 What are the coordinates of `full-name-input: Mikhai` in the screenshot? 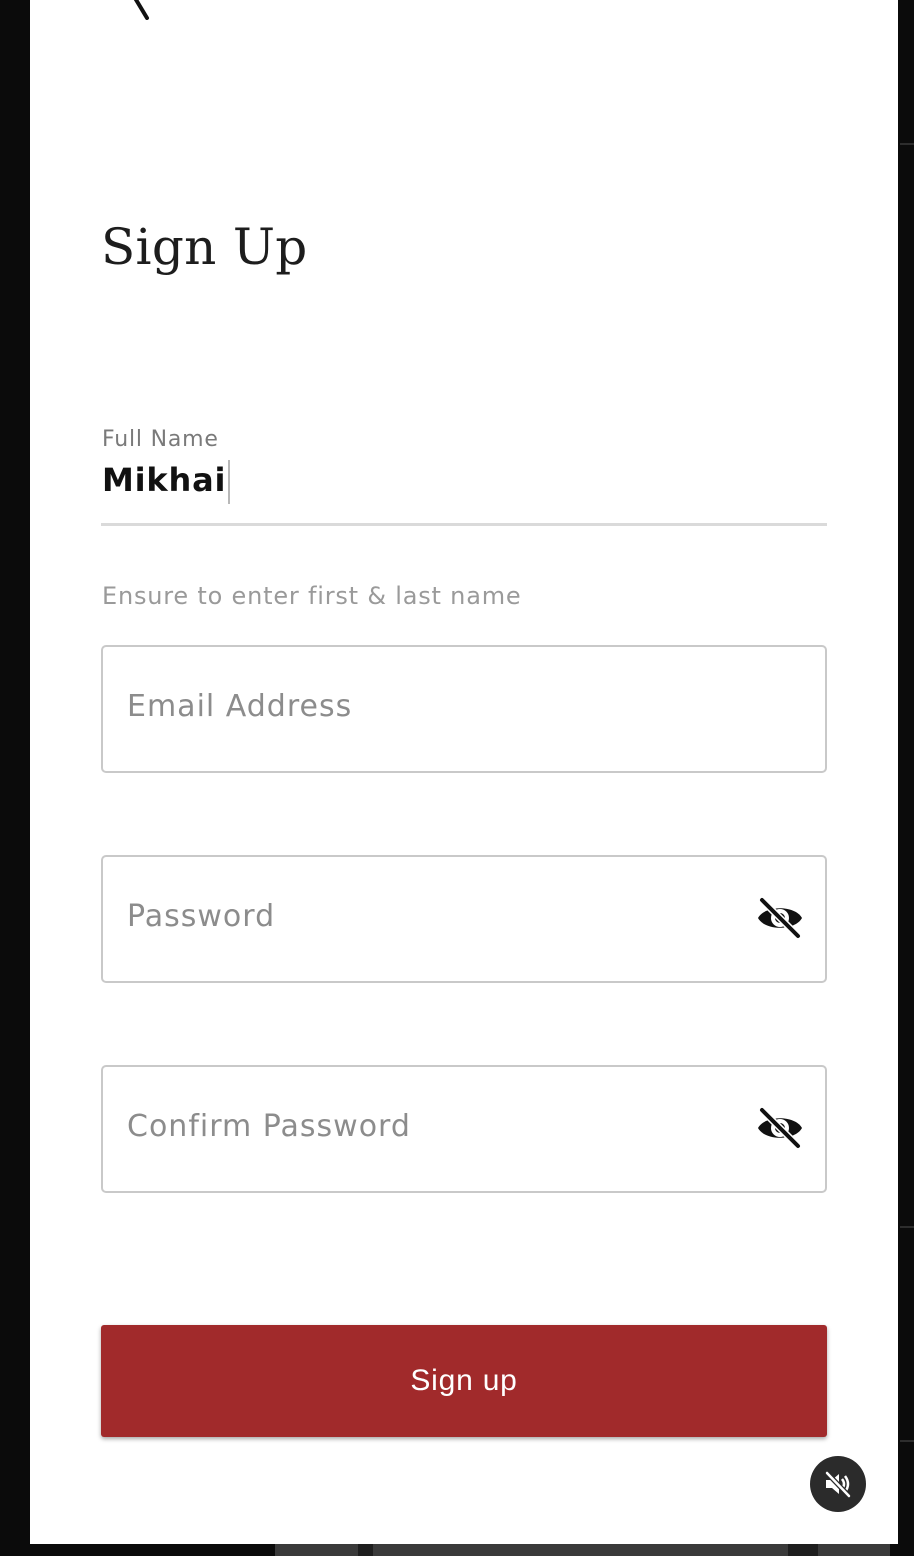 It's located at (166, 481).